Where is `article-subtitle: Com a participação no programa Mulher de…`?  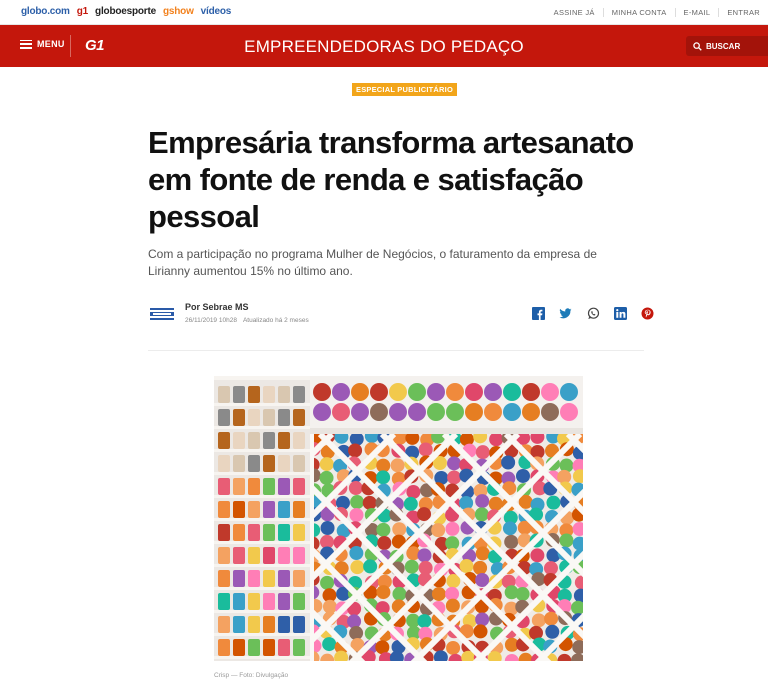
article-subtitle: Com a participação no programa Mulher de… is located at coordinates (372, 262).